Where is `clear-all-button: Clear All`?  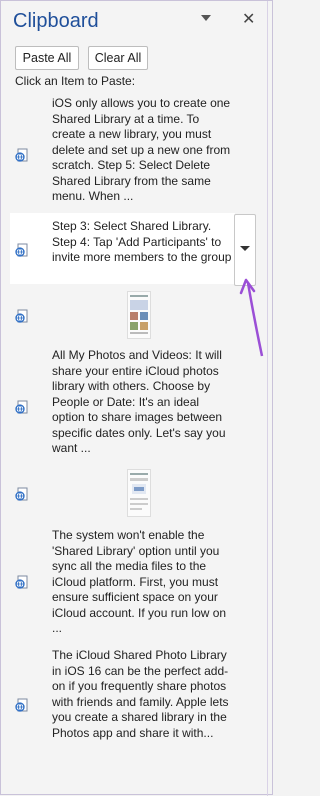
clear-all-button: Clear All is located at coordinates (118, 58).